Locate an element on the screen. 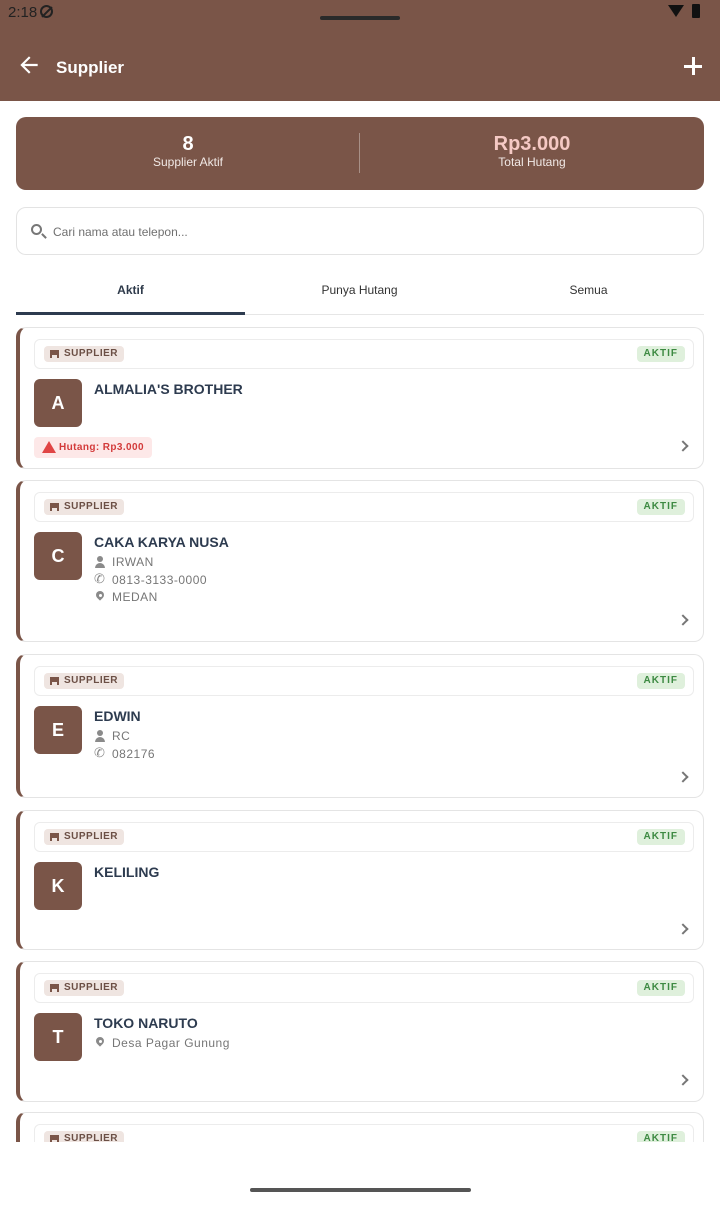  avatar: E is located at coordinates (58, 730).